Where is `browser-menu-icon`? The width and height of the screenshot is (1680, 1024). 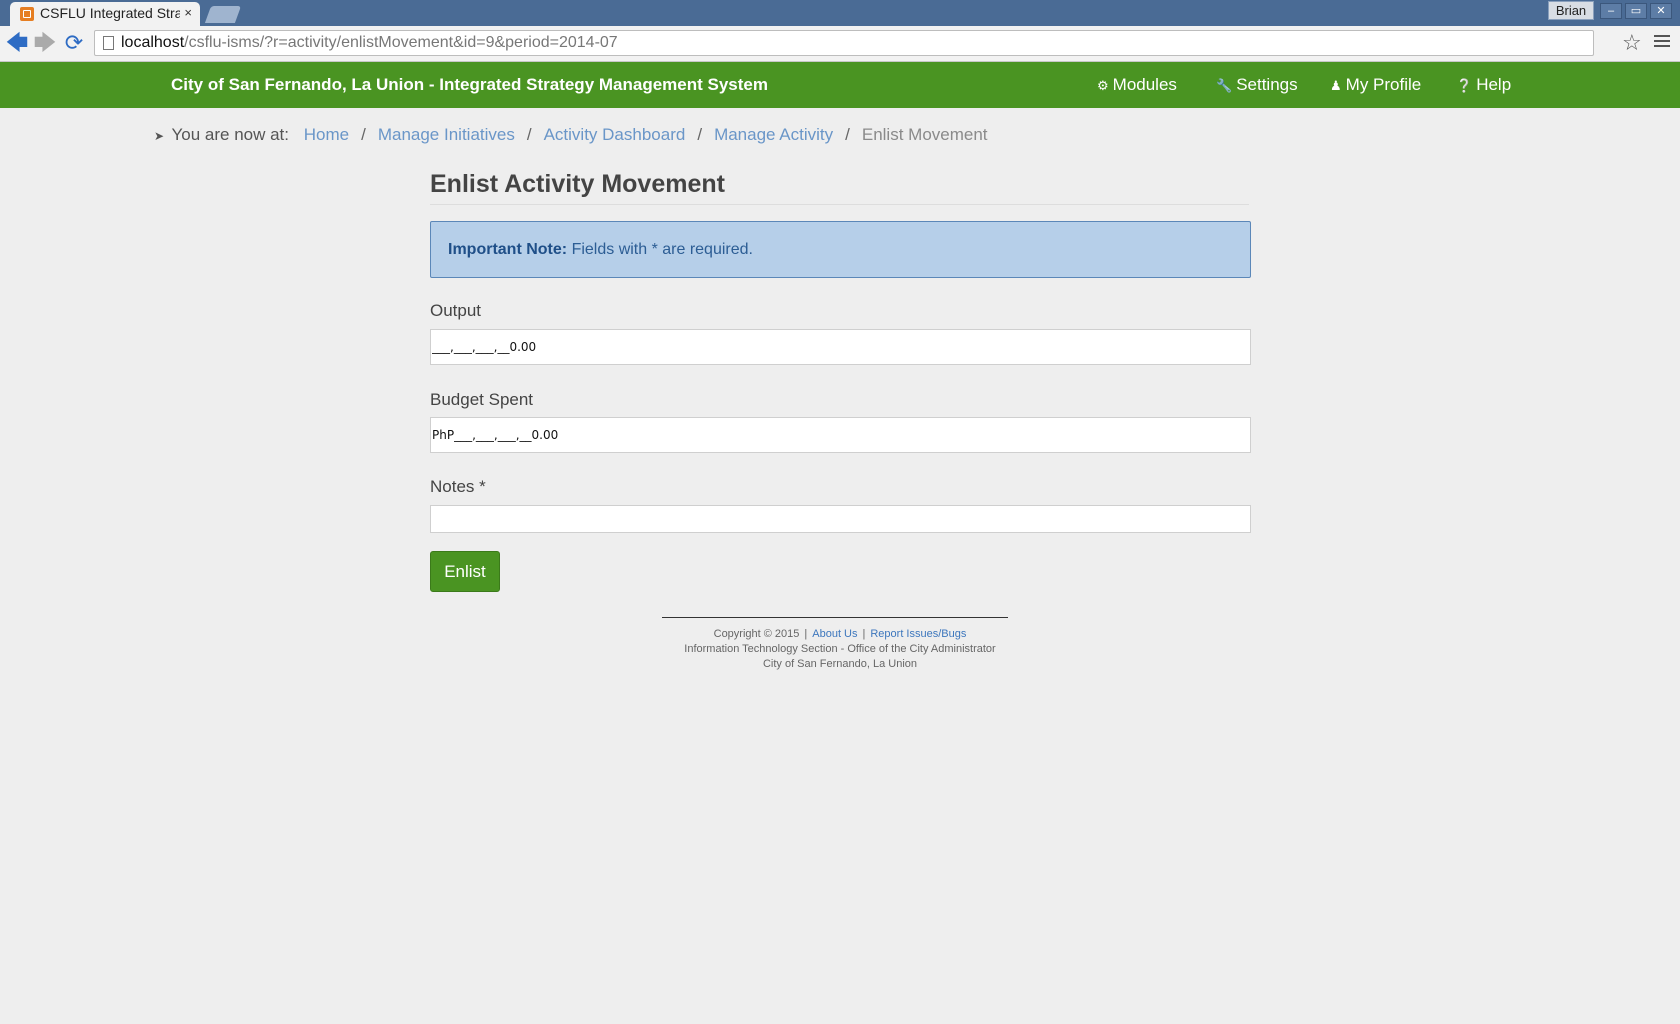
browser-menu-icon is located at coordinates (1662, 41).